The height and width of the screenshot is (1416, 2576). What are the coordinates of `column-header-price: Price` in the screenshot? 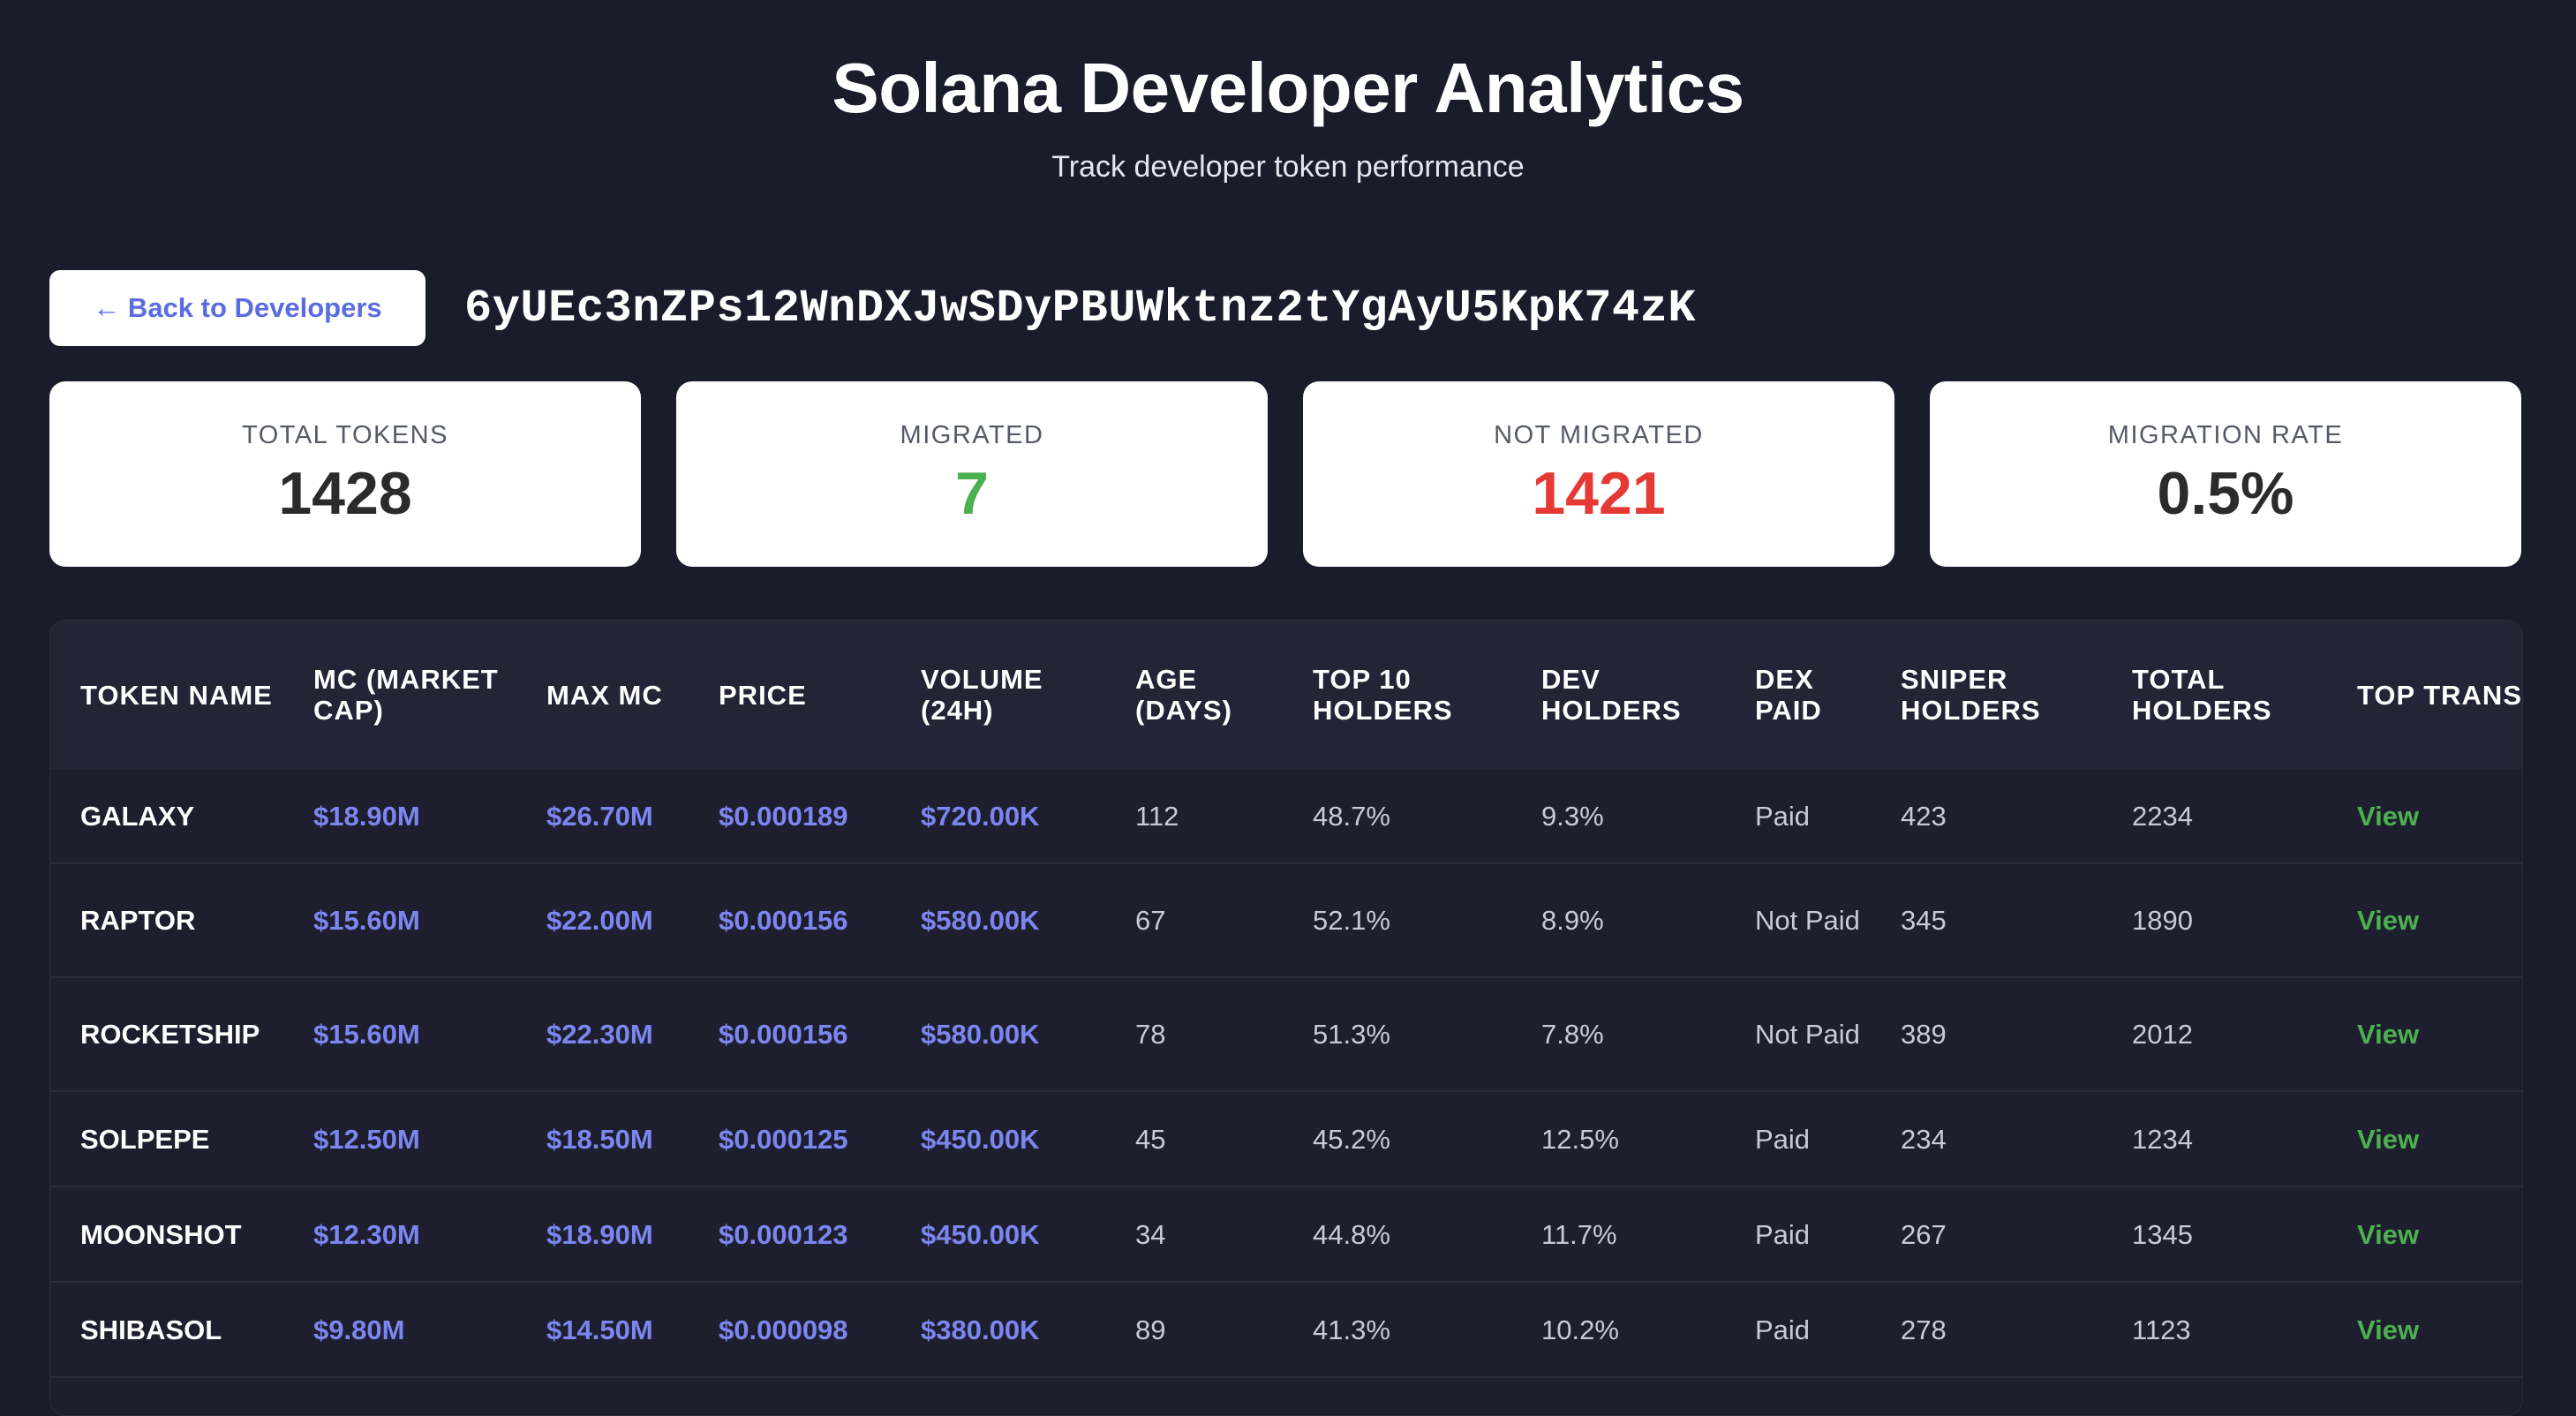 It's located at (790, 695).